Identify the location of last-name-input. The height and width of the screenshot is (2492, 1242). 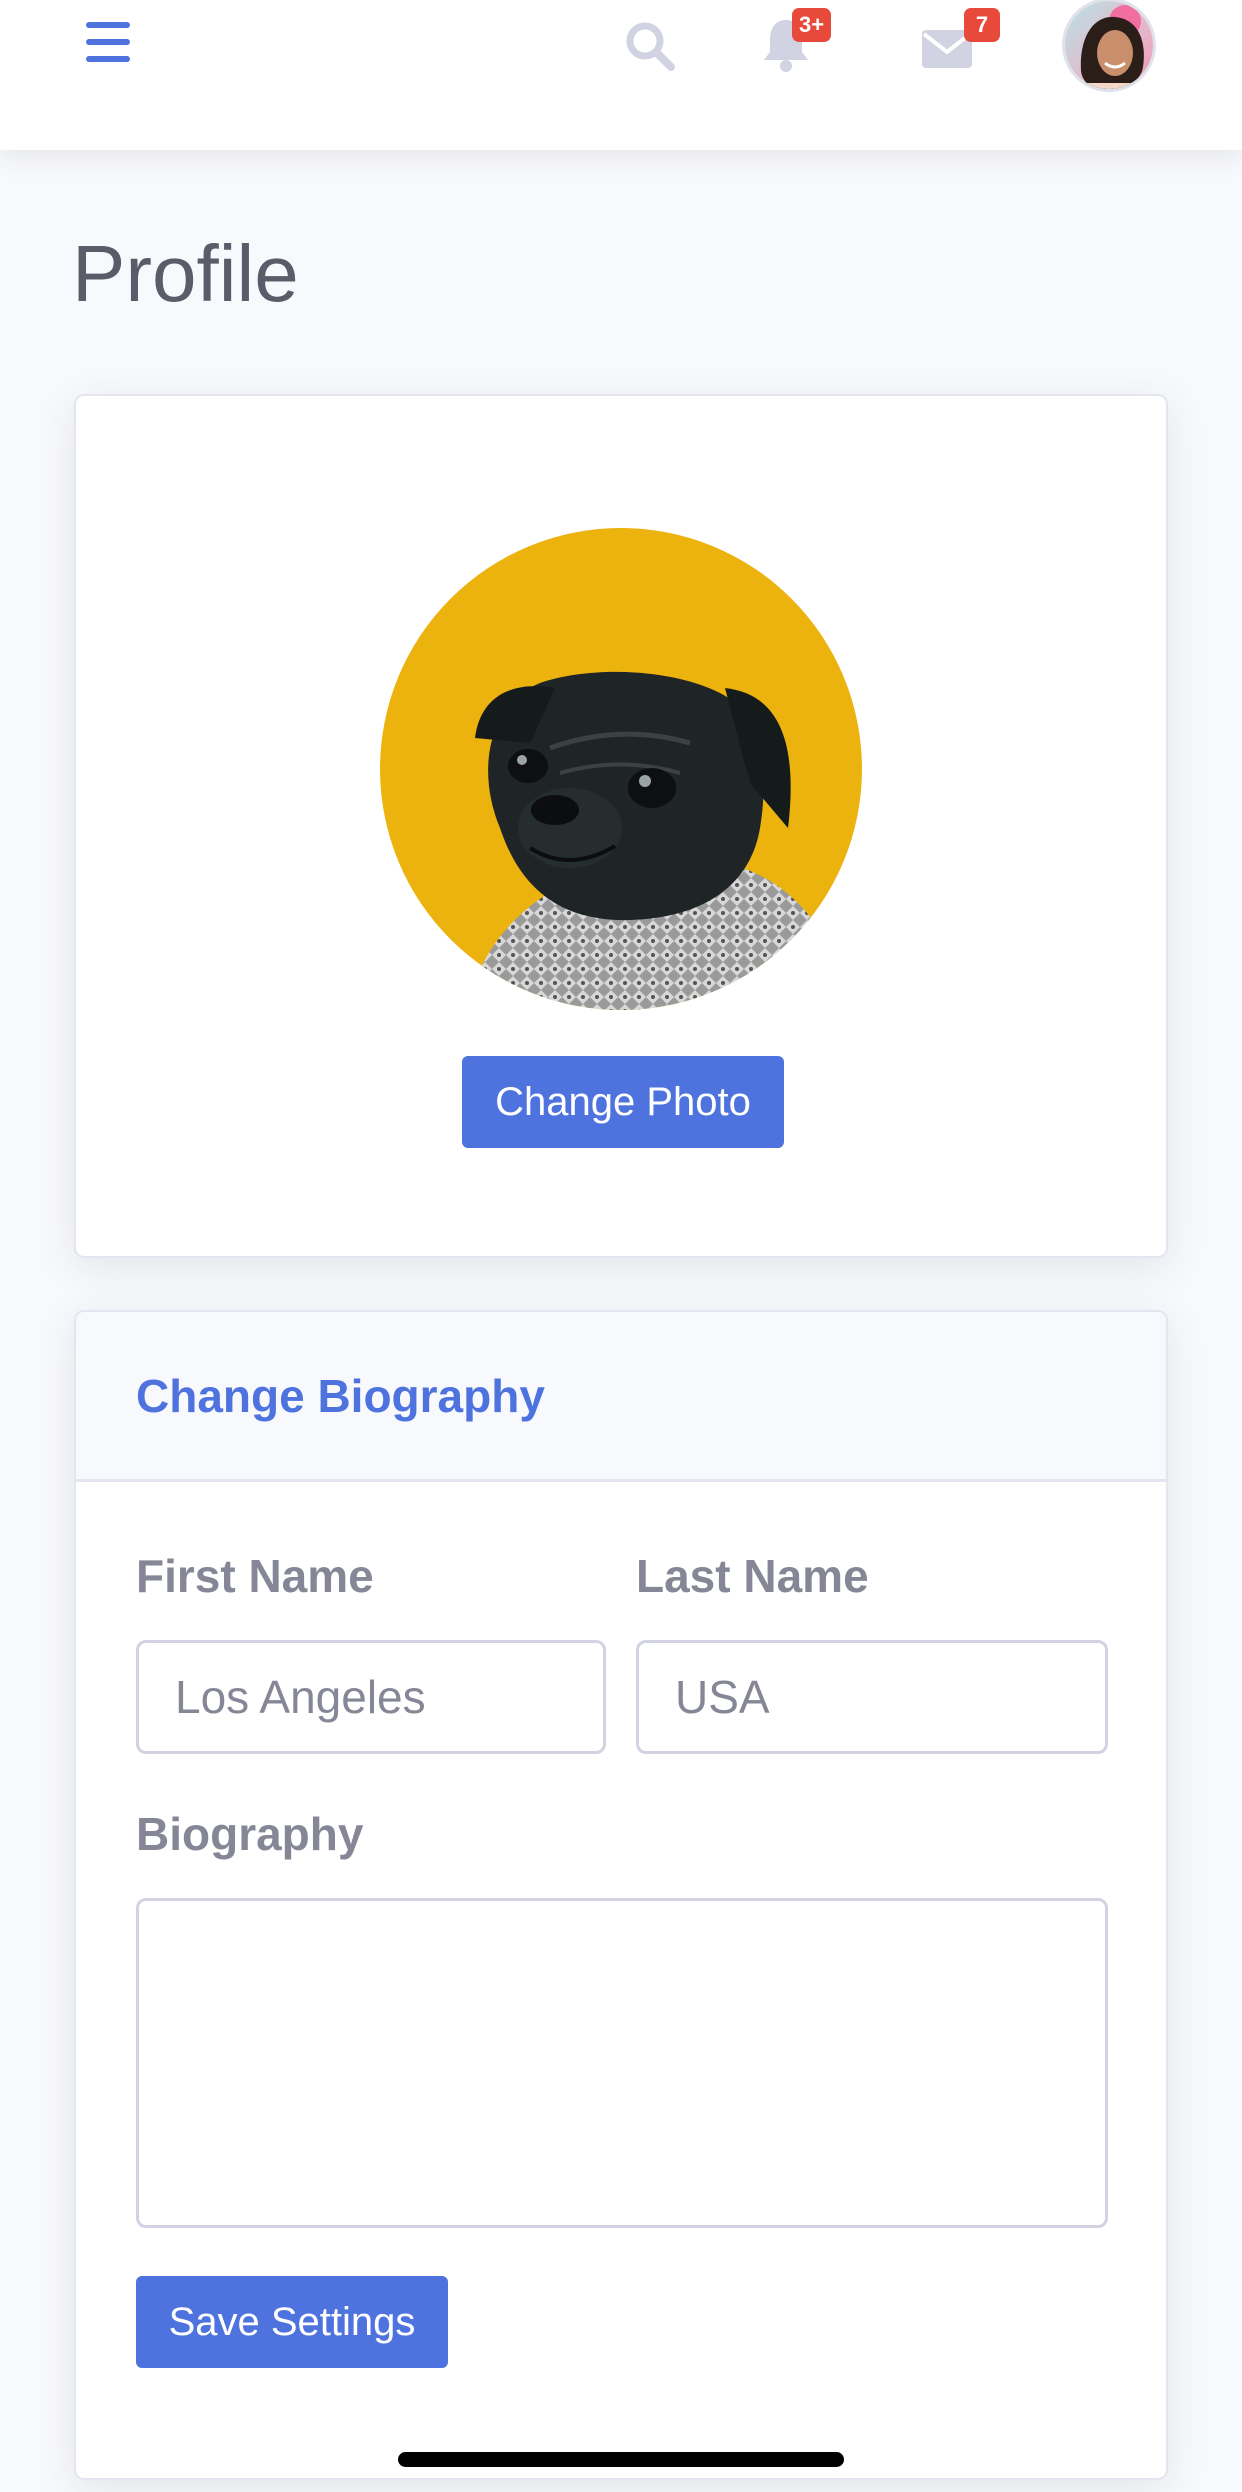
(872, 1697).